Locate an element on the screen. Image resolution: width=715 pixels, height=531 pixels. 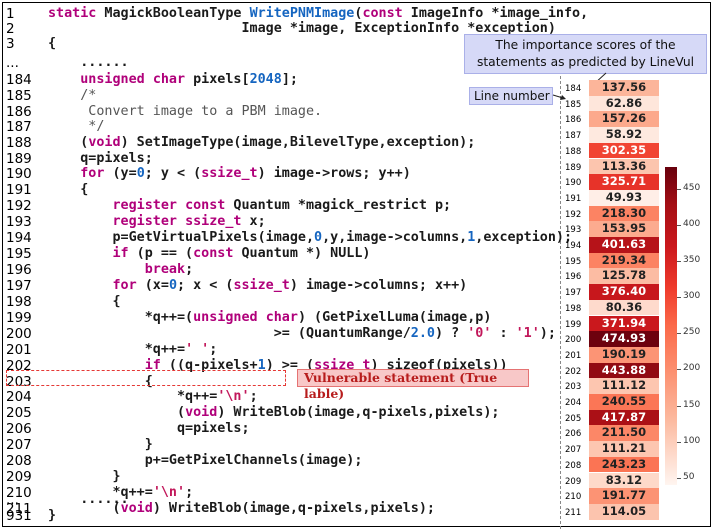
line-number: 201 is located at coordinates (19, 350).